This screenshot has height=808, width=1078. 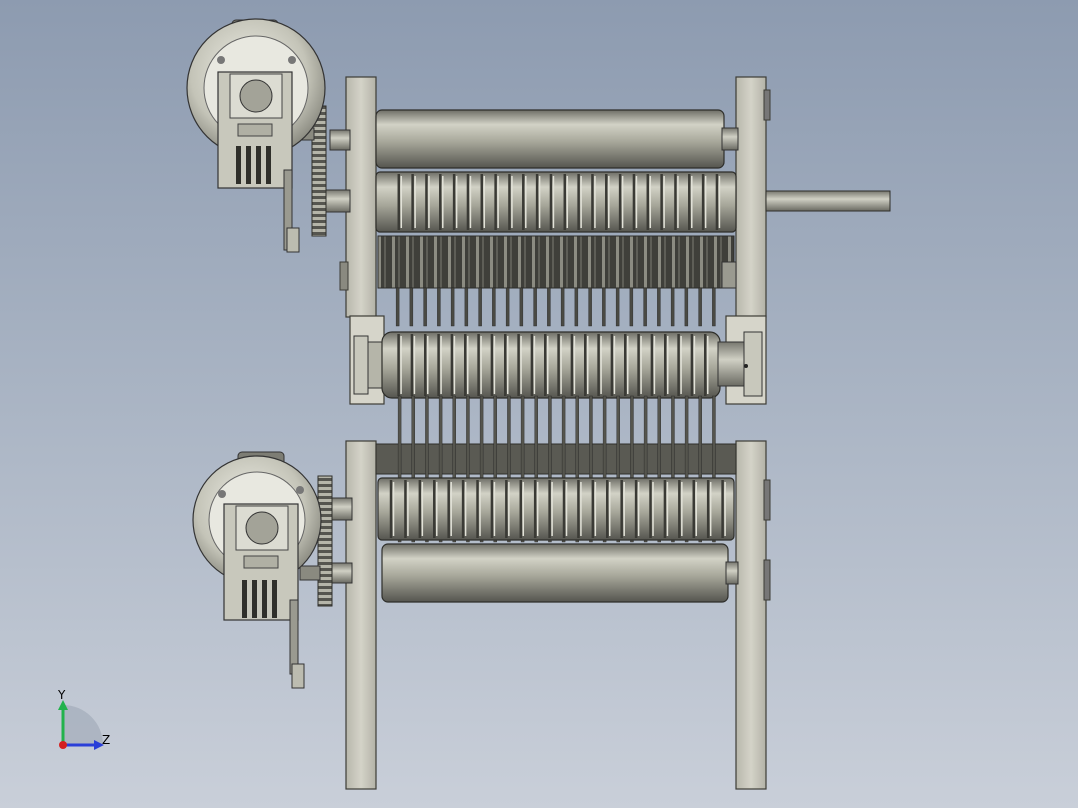 I want to click on z-axis-label: Z, so click(x=106, y=740).